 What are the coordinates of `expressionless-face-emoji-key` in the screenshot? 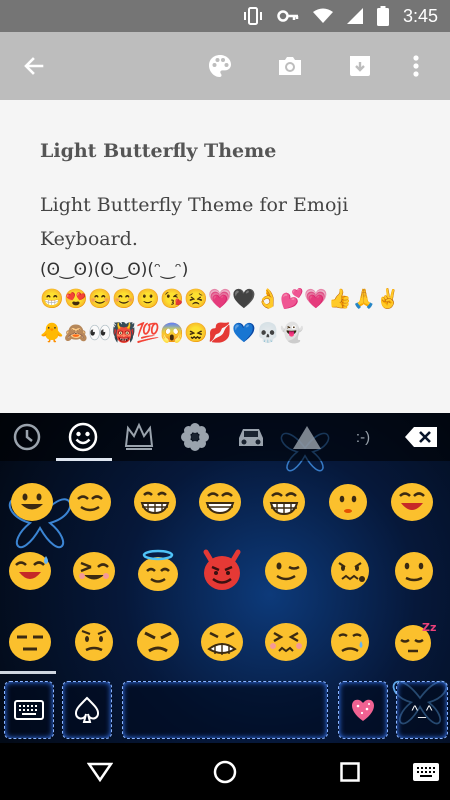 It's located at (30, 641).